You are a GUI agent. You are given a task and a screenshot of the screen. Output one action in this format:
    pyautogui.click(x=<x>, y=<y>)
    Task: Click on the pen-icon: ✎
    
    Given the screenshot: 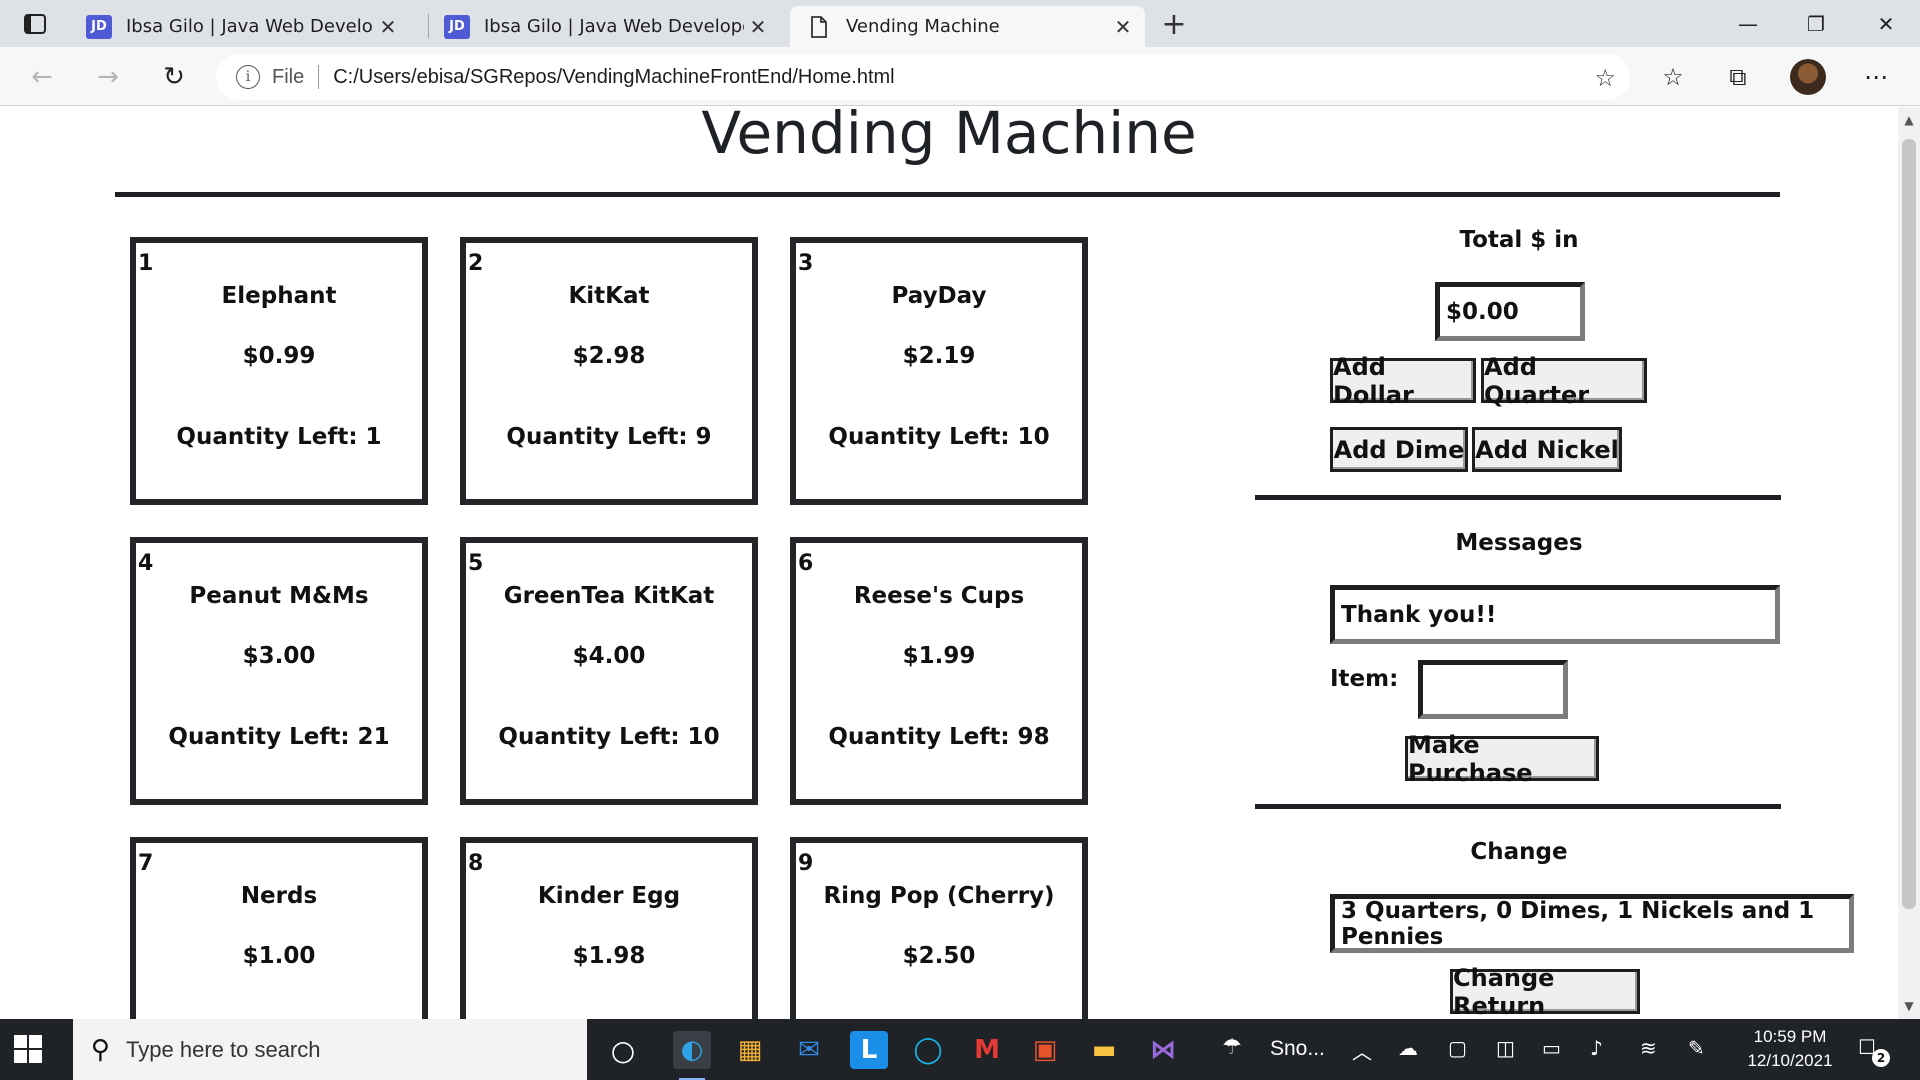 What is the action you would take?
    pyautogui.click(x=1696, y=1048)
    